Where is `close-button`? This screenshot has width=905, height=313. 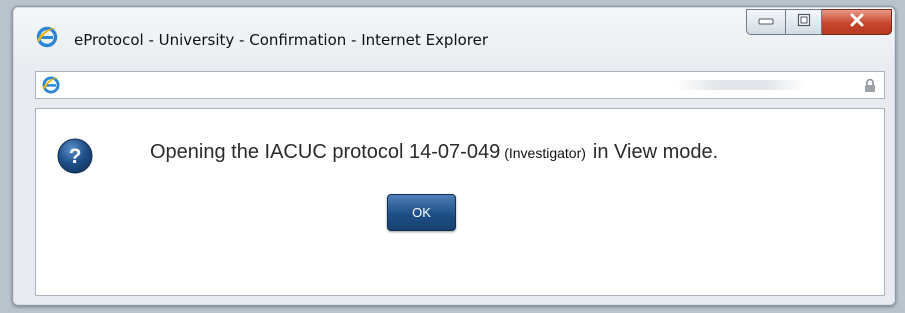
close-button is located at coordinates (857, 22).